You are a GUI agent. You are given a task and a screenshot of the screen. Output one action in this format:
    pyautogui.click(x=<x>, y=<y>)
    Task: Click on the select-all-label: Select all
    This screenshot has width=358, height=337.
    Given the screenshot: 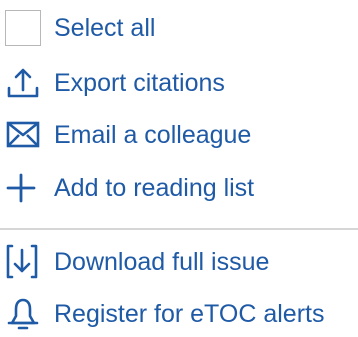 What is the action you would take?
    pyautogui.click(x=105, y=28)
    